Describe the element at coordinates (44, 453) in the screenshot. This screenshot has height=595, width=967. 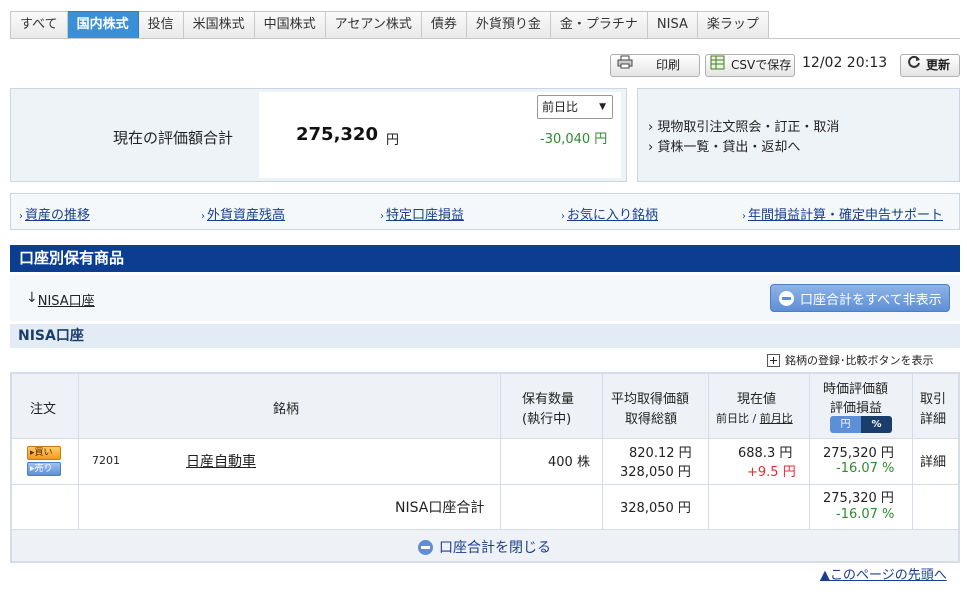
I see `buy-button: ▸買い` at that location.